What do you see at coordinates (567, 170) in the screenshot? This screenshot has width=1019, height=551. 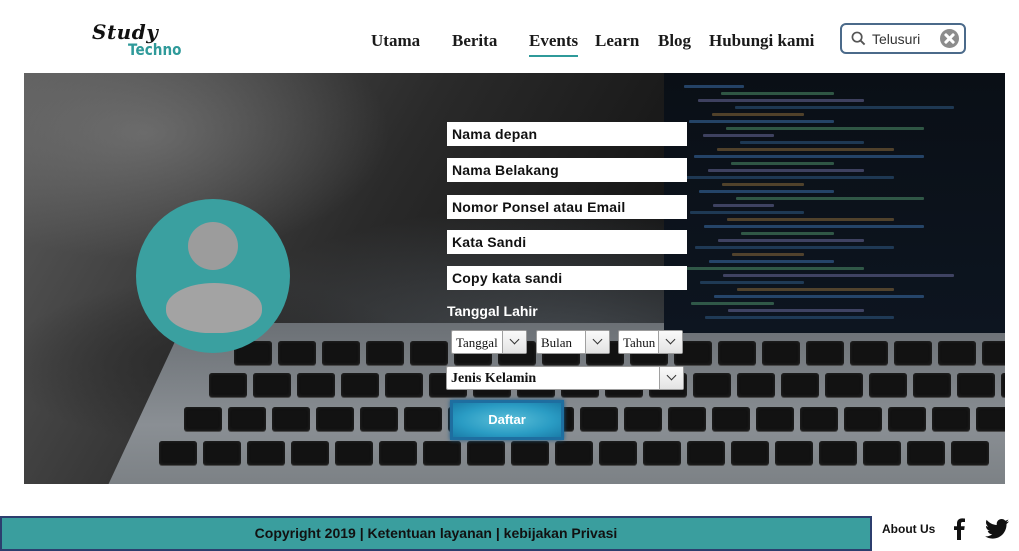 I see `last-name-field: Nama Belakang` at bounding box center [567, 170].